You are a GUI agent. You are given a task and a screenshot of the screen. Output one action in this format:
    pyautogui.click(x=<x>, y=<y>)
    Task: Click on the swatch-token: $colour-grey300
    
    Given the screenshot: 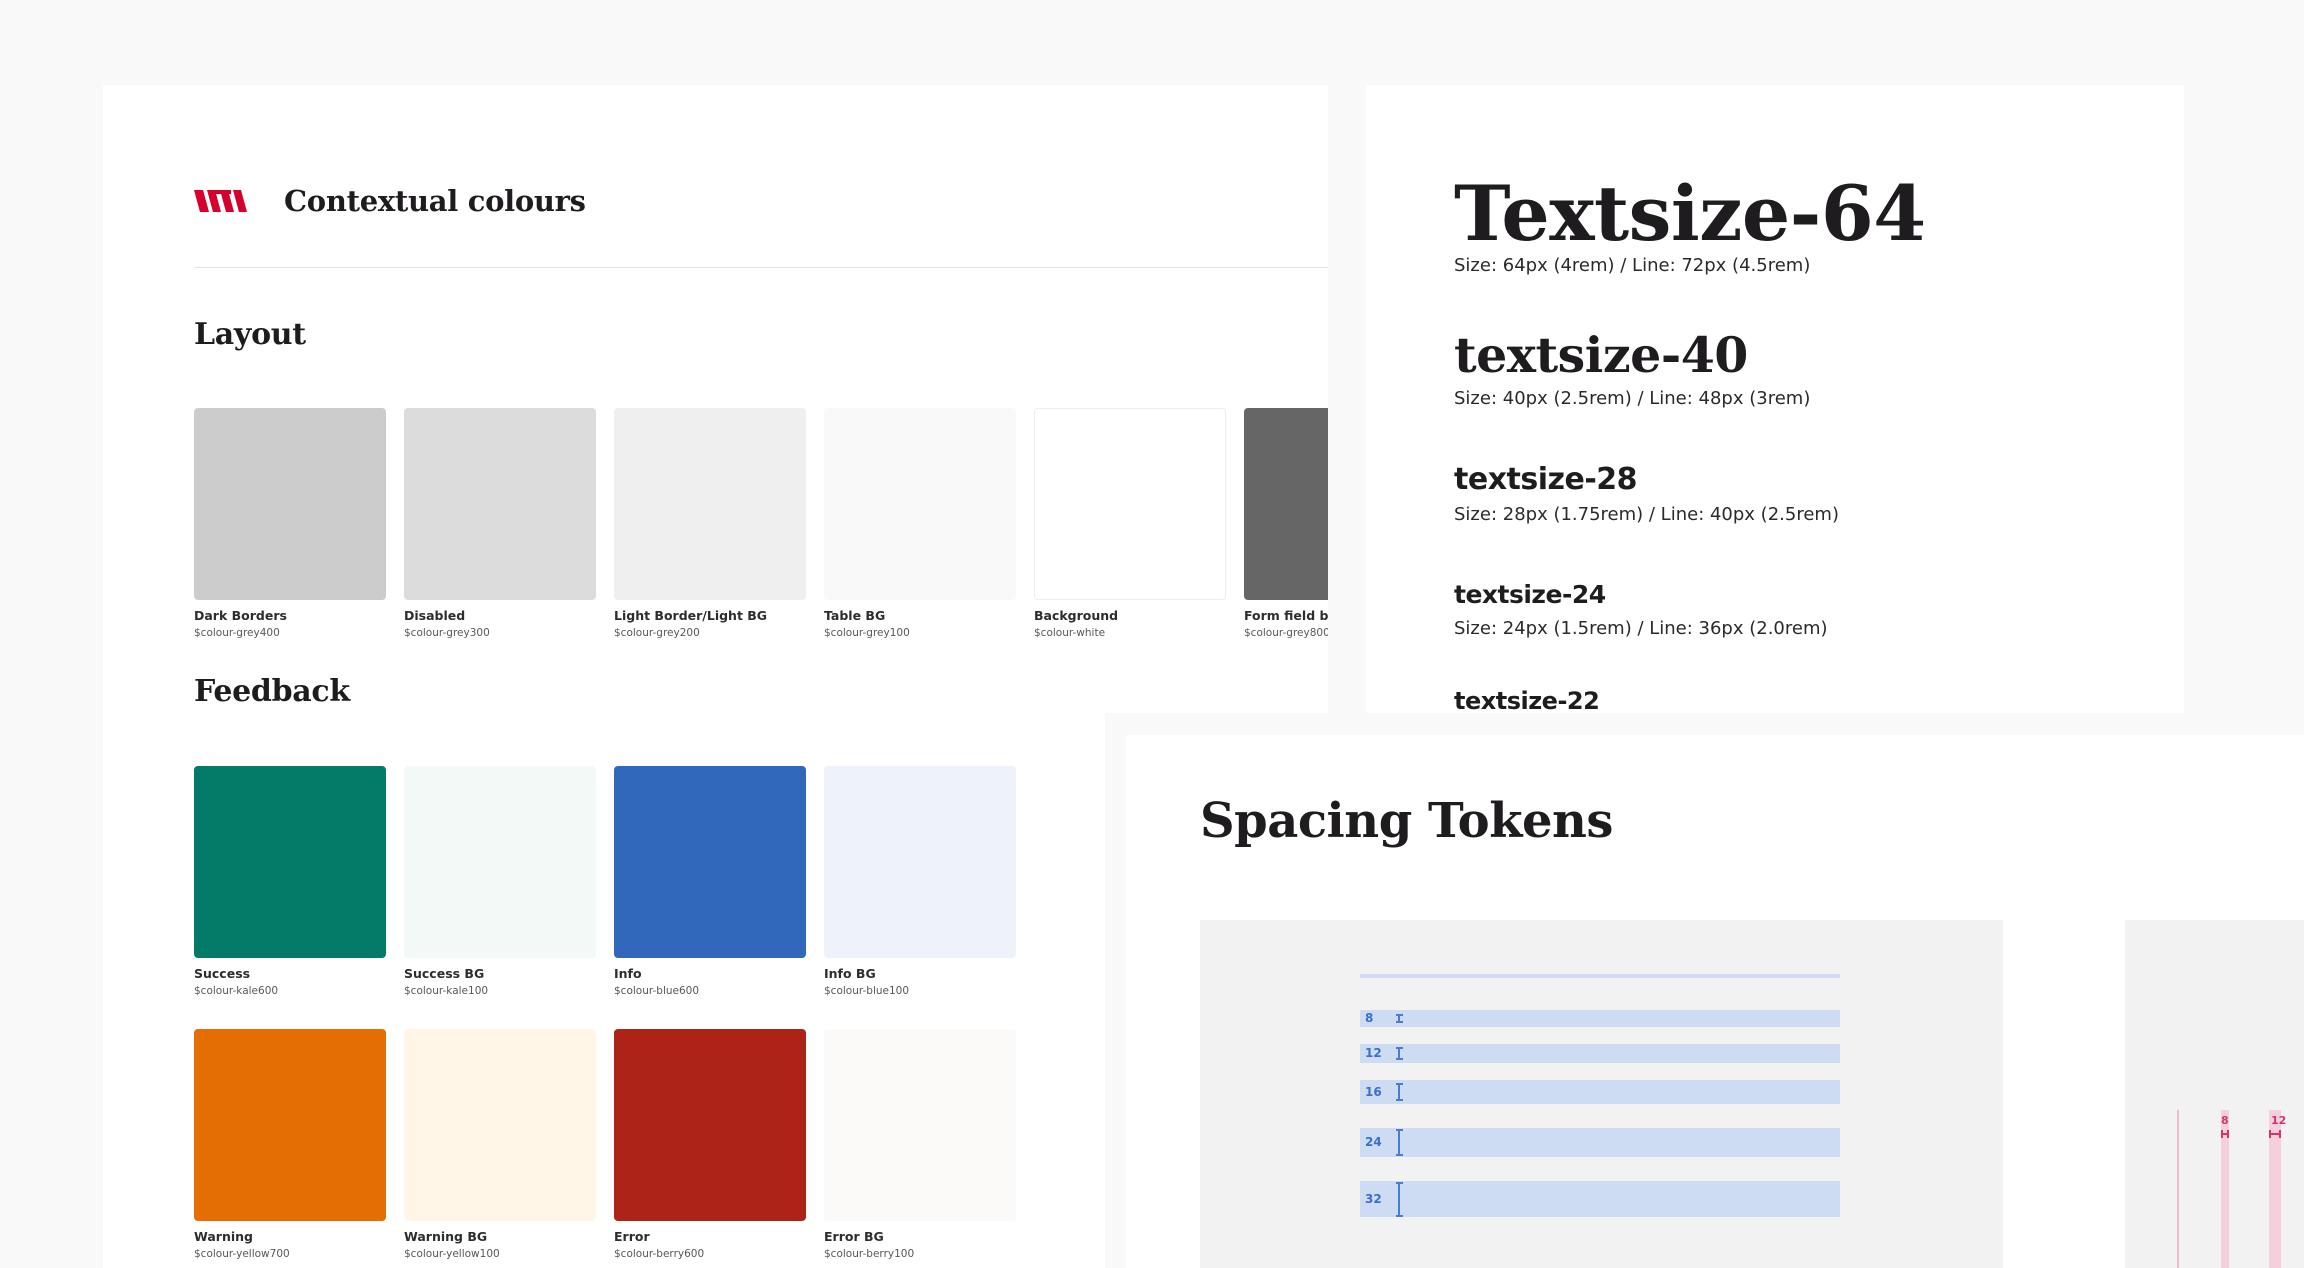 What is the action you would take?
    pyautogui.click(x=447, y=633)
    